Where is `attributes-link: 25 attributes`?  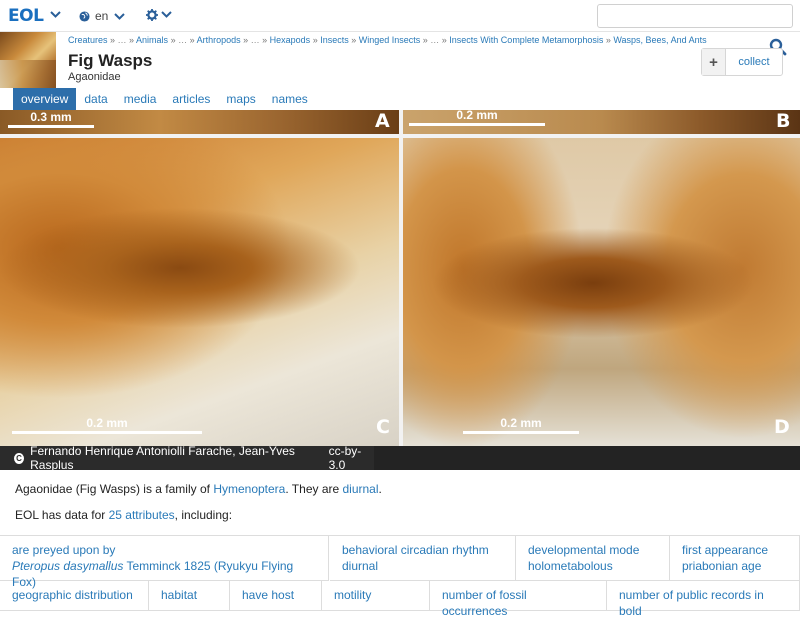
attributes-link: 25 attributes is located at coordinates (142, 515).